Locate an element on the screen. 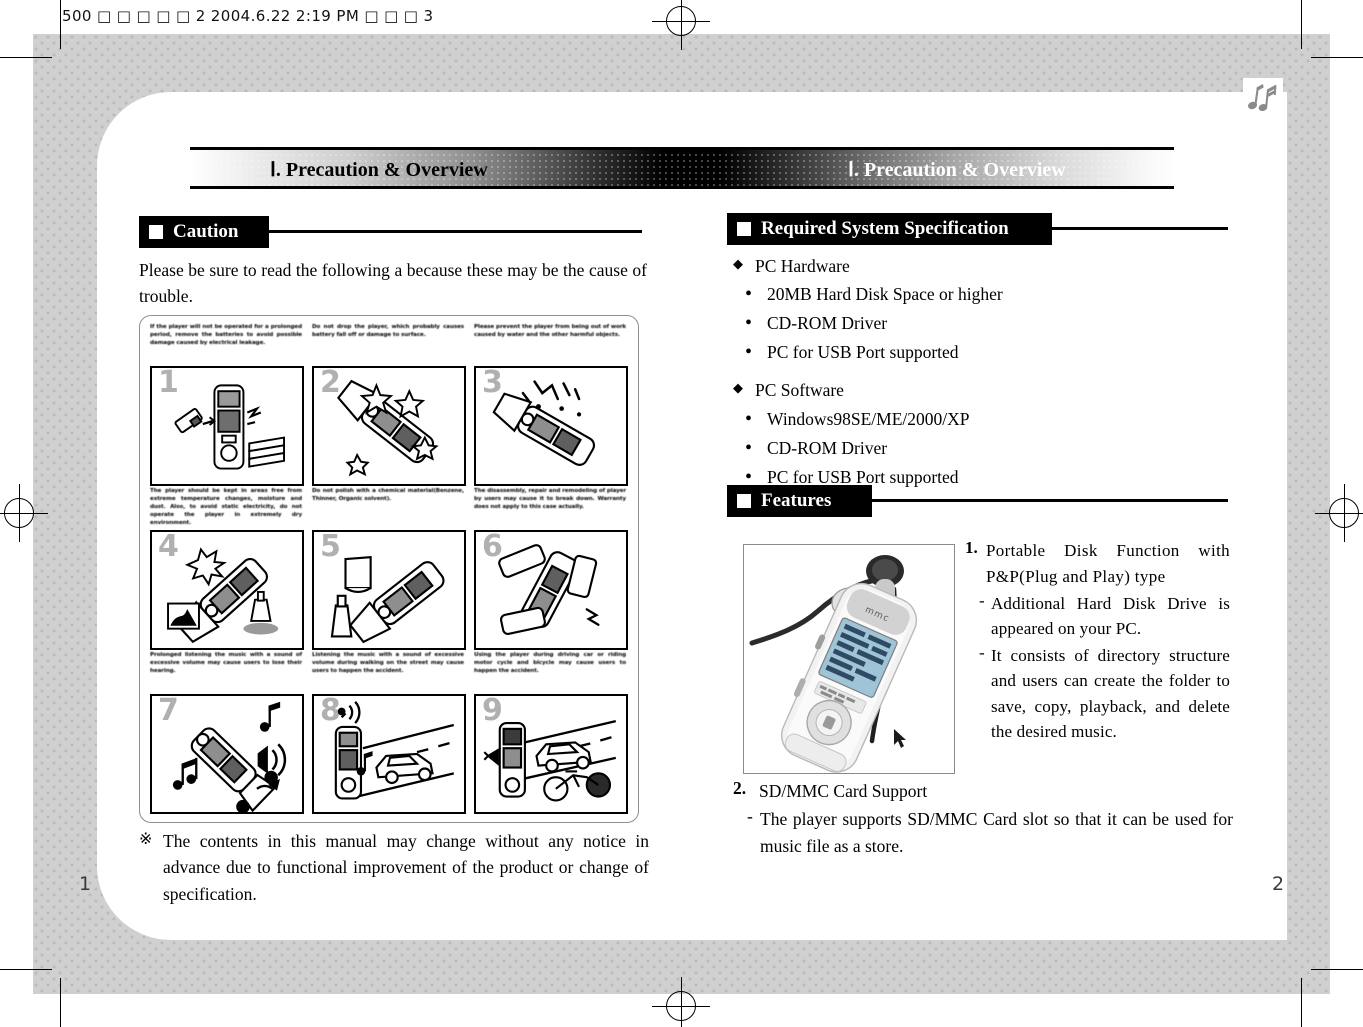 The image size is (1363, 1027). spec-group-title: ◆ PC Software is located at coordinates (982, 390).